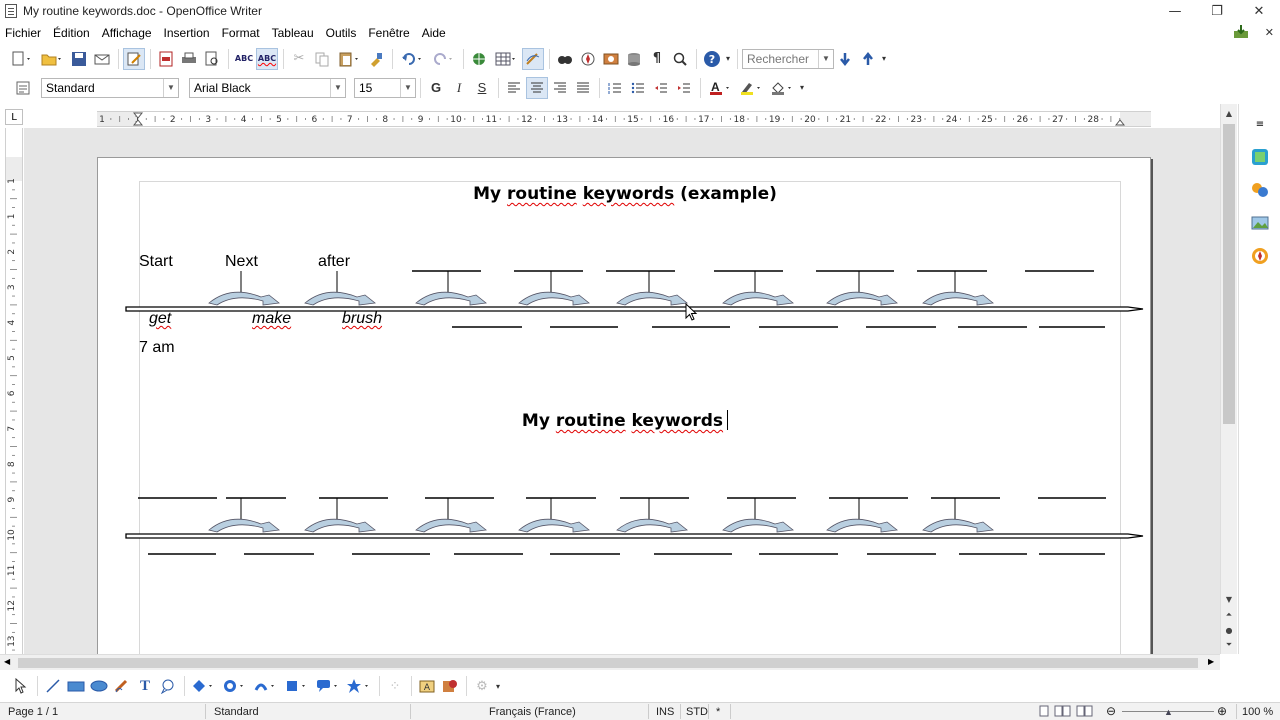  I want to click on cut-icon: ✂, so click(299, 59).